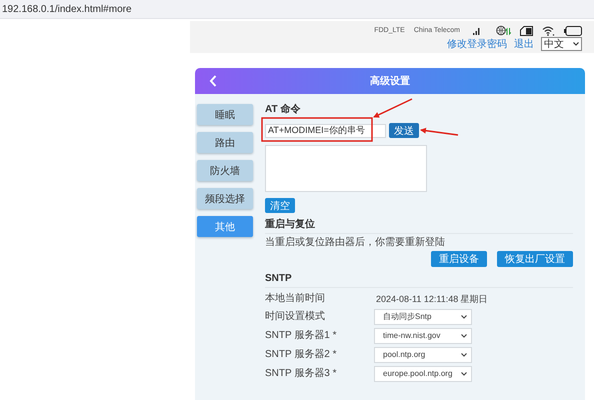 This screenshot has height=400, width=594. I want to click on select-field: 自动同步Sntp, so click(423, 317).